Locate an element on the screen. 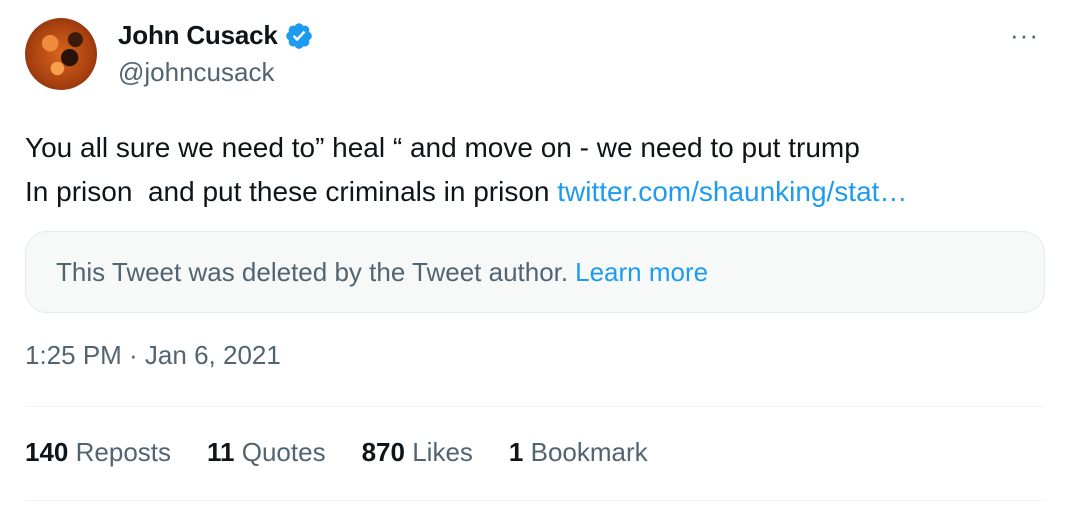 Image resolution: width=1076 pixels, height=512 pixels. tweet-timestamp: 1:25 PM · Jan 6, 2021 is located at coordinates (153, 355).